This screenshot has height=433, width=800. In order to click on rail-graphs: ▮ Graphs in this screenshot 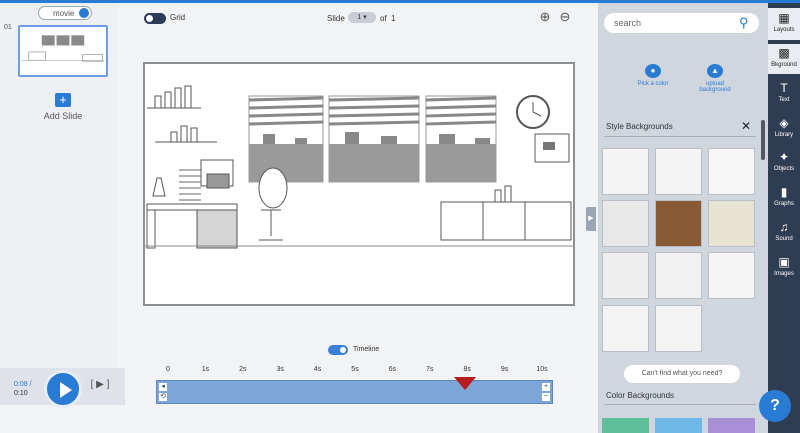, I will do `click(784, 196)`.